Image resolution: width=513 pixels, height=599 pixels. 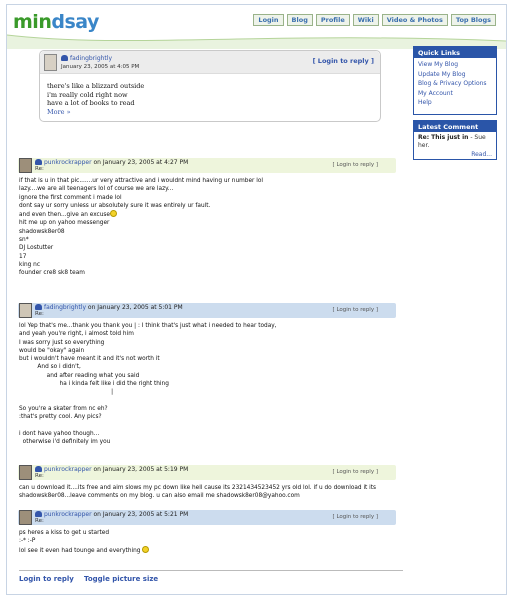 What do you see at coordinates (63, 408) in the screenshot?
I see `comment-line: So you're a skater from nc eh?` at bounding box center [63, 408].